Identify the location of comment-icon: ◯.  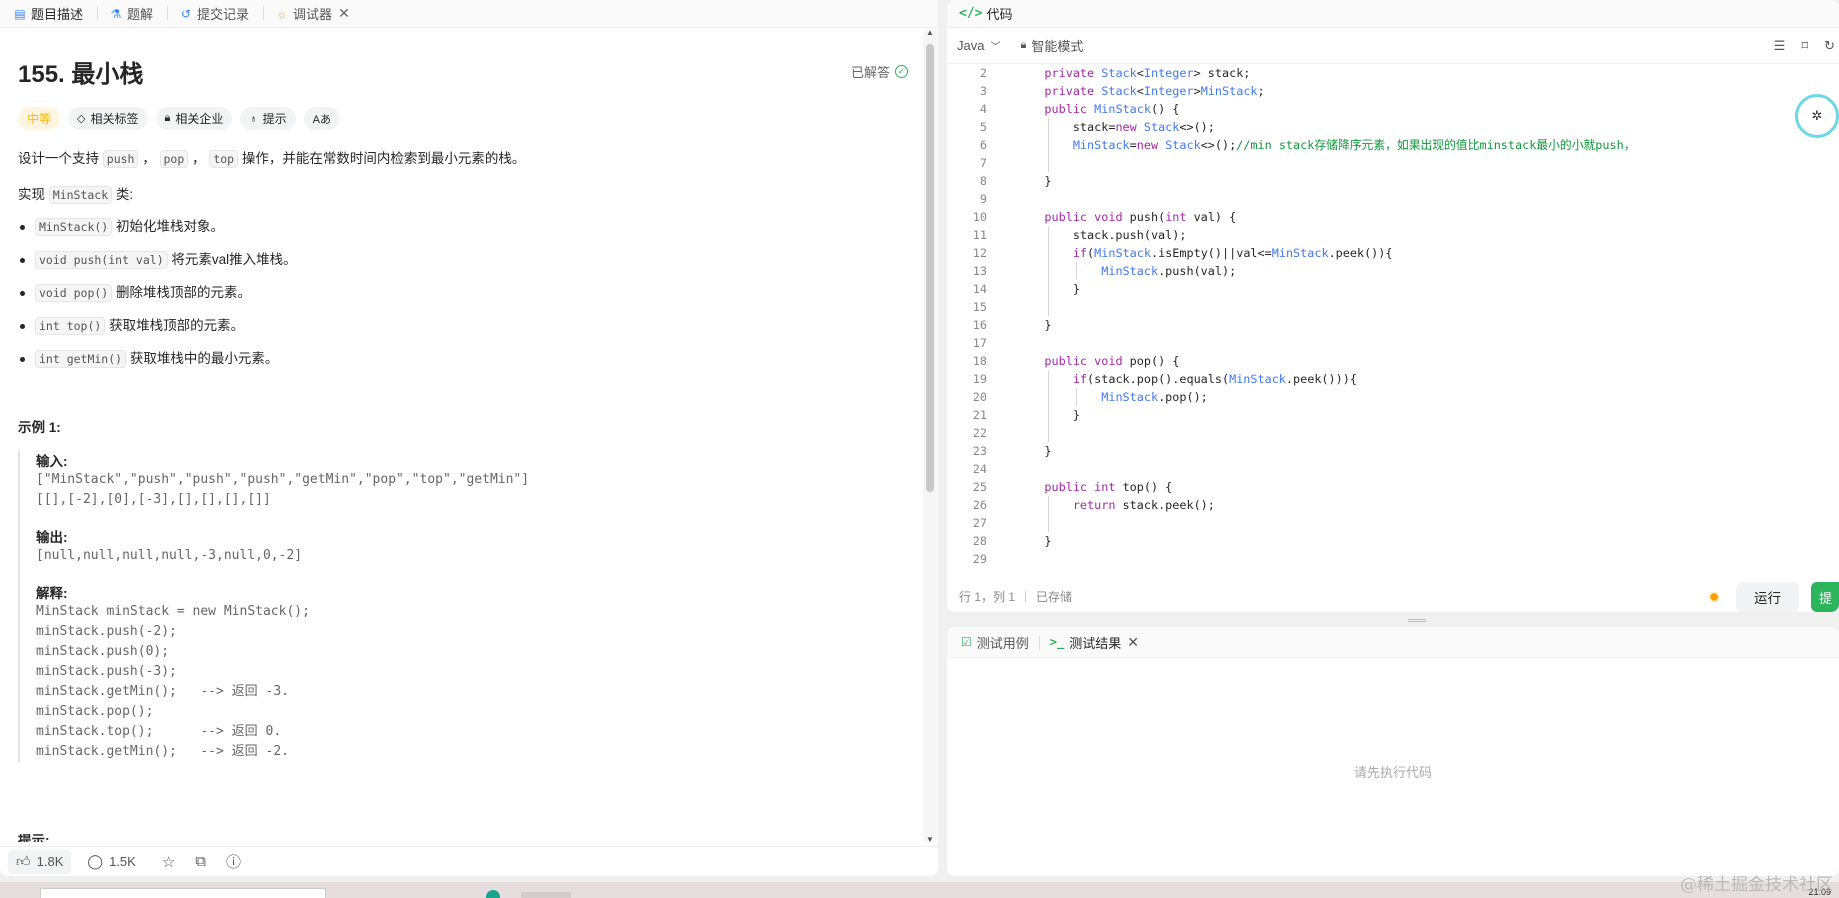
(95, 861).